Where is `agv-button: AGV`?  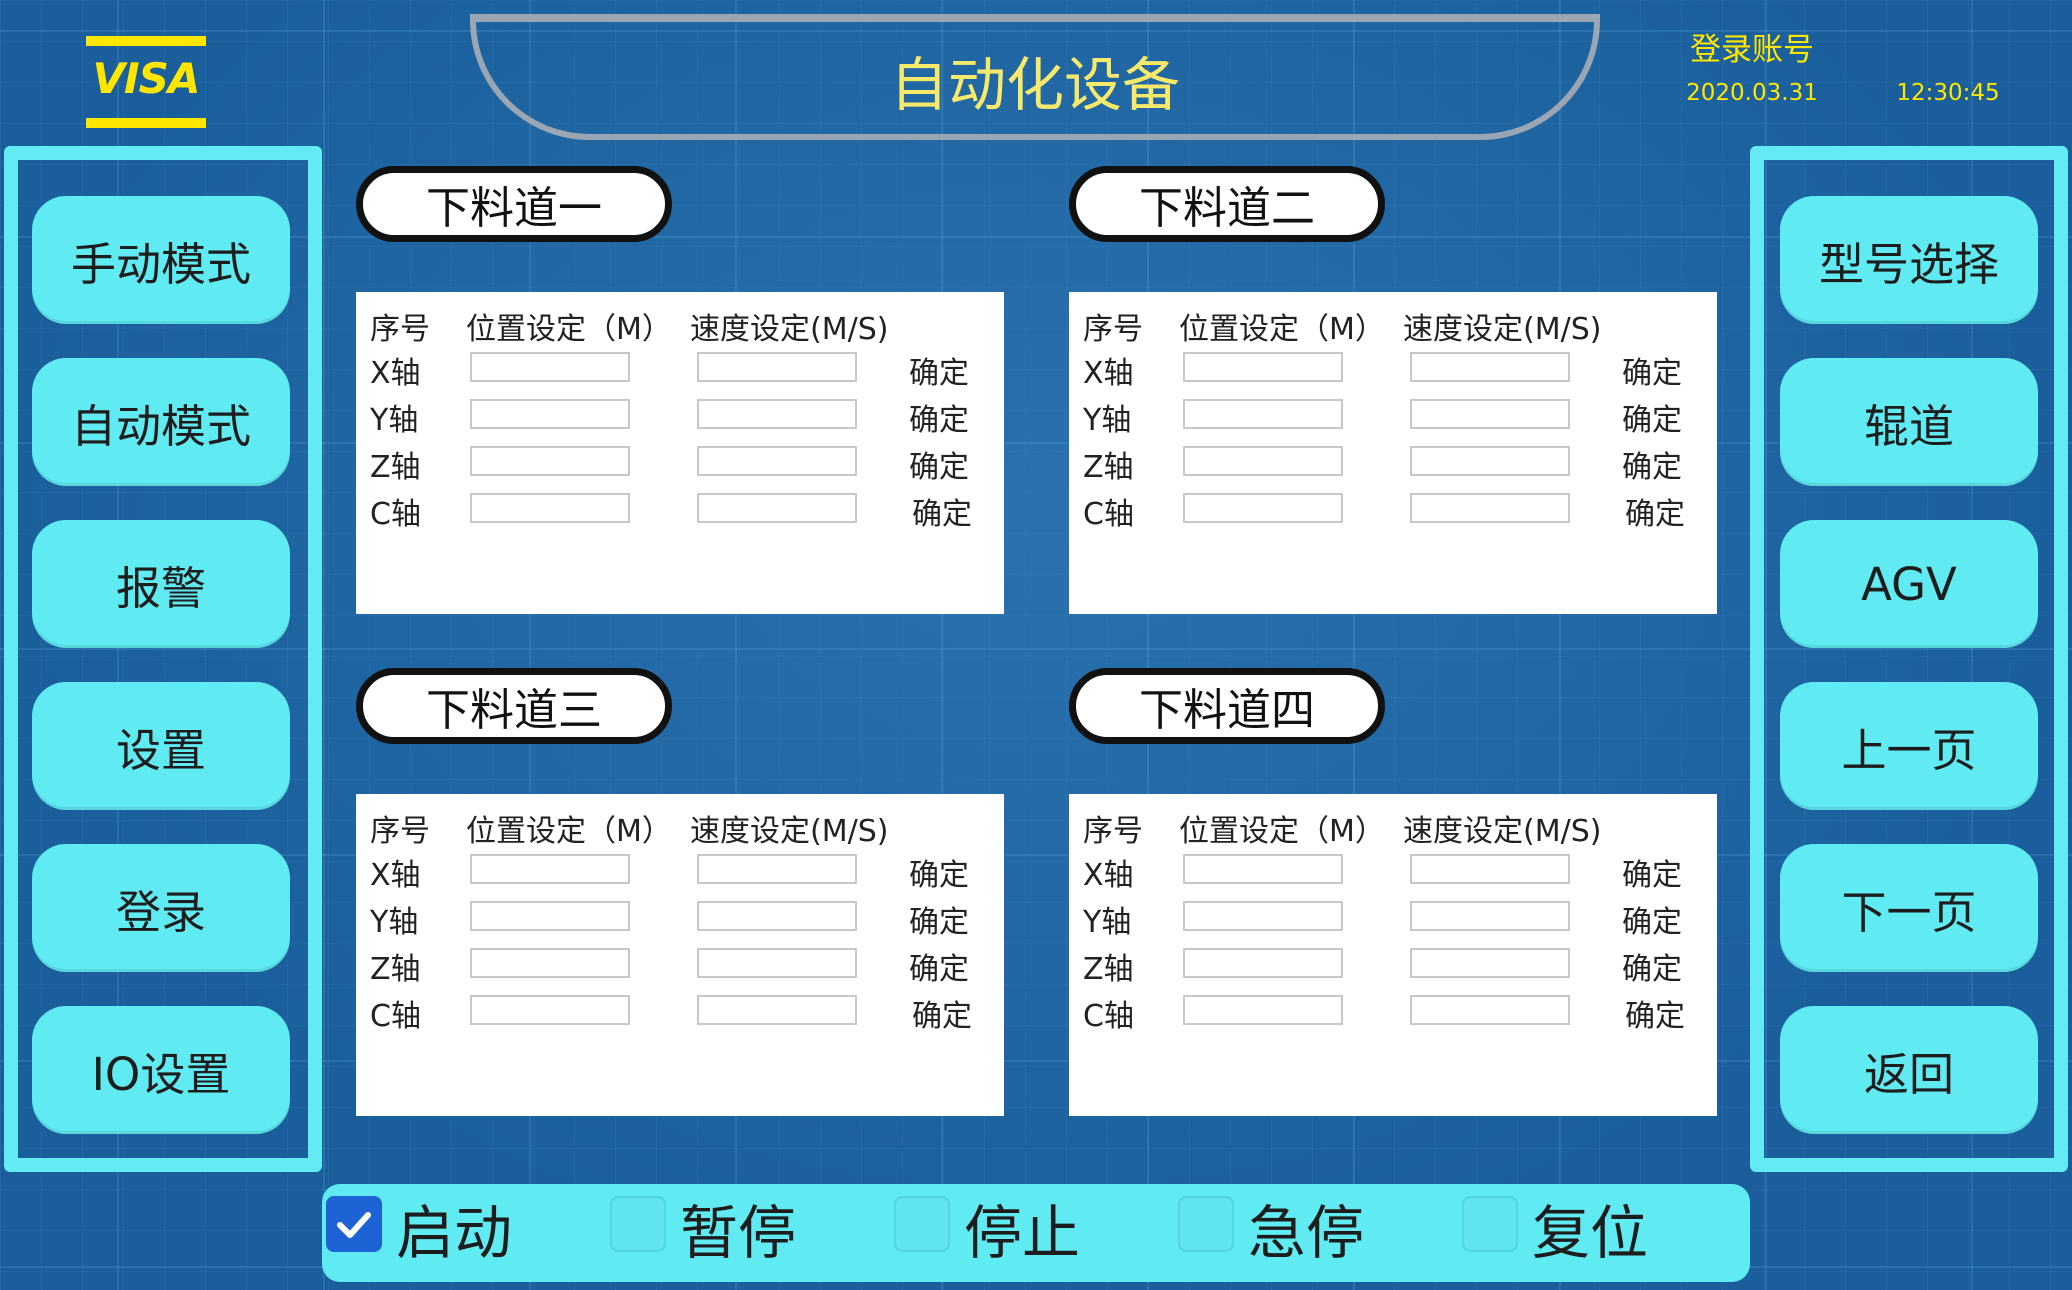
agv-button: AGV is located at coordinates (1909, 584).